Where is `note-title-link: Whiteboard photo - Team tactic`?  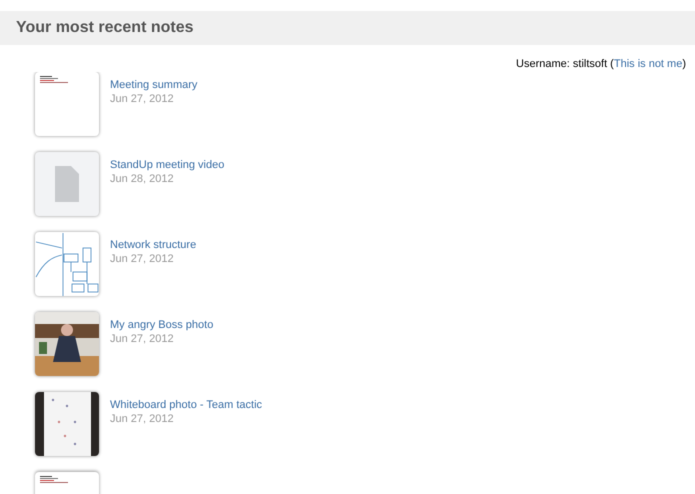
note-title-link: Whiteboard photo - Team tactic is located at coordinates (186, 405).